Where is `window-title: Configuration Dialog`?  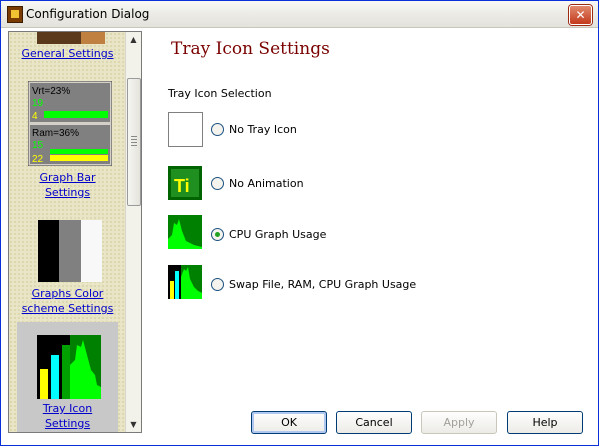 window-title: Configuration Dialog is located at coordinates (88, 14).